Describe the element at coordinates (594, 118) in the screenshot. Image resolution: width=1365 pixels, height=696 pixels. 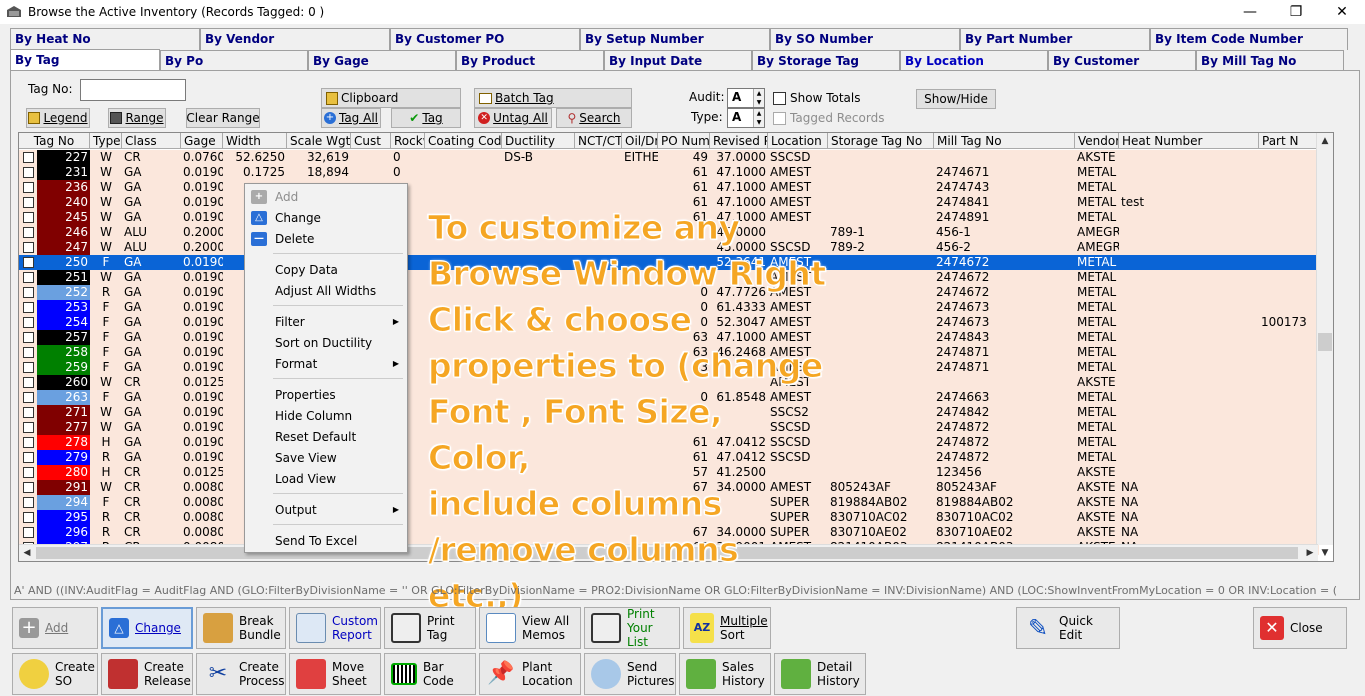
I see `search-button: ⚲ Search` at that location.